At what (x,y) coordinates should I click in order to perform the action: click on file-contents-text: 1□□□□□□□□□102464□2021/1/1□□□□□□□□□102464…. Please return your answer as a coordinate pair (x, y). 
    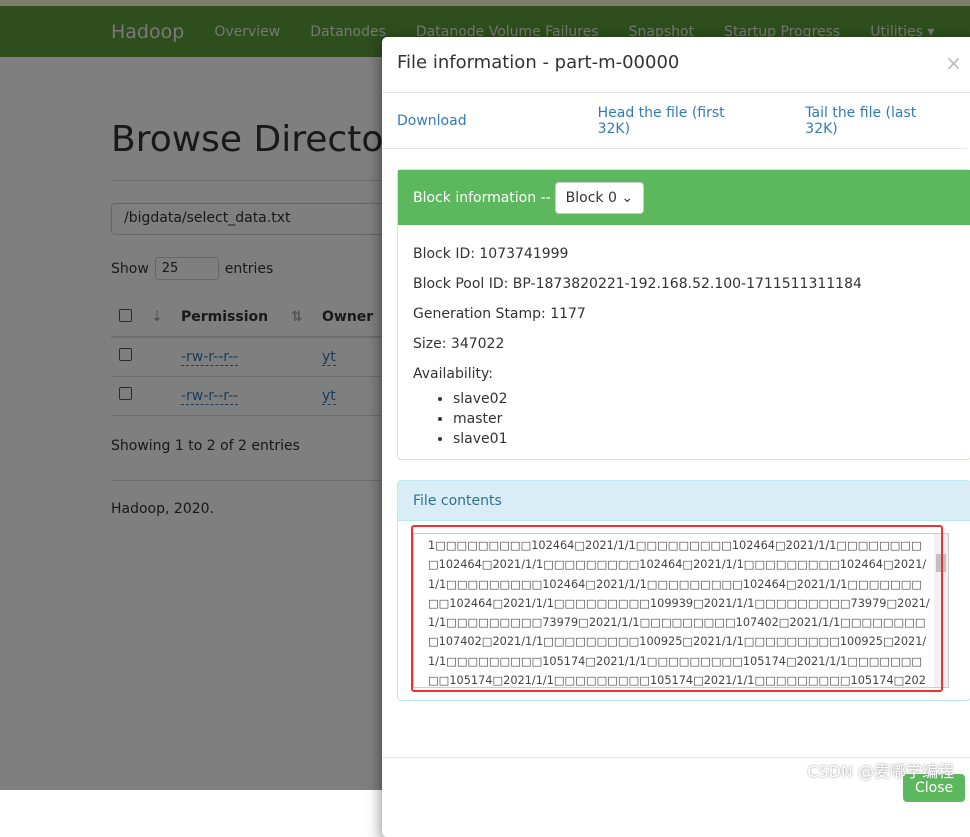
    Looking at the image, I should click on (679, 613).